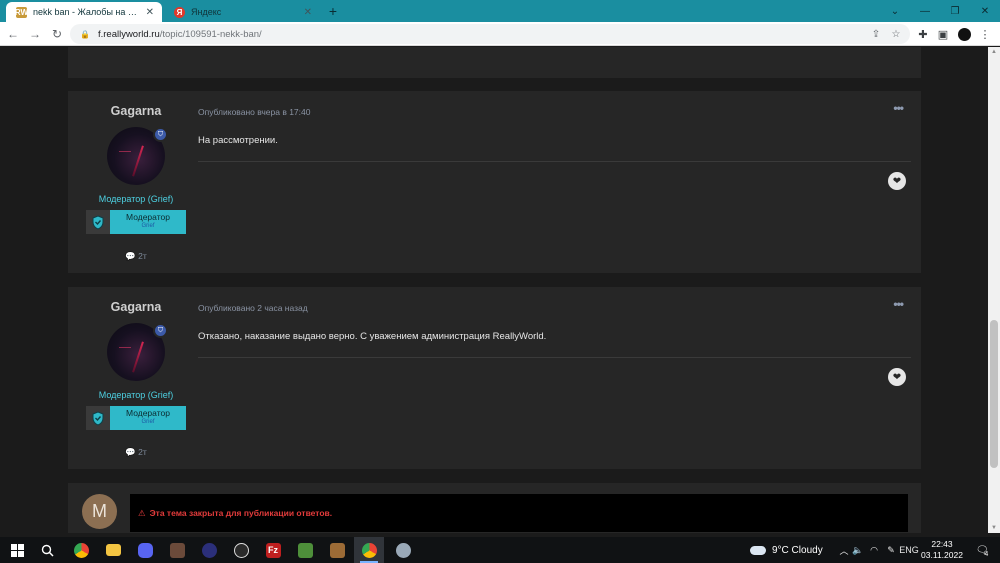 The height and width of the screenshot is (563, 1000). Describe the element at coordinates (254, 112) in the screenshot. I see `post-timestamp: Опубликовано вчера в 17:40` at that location.